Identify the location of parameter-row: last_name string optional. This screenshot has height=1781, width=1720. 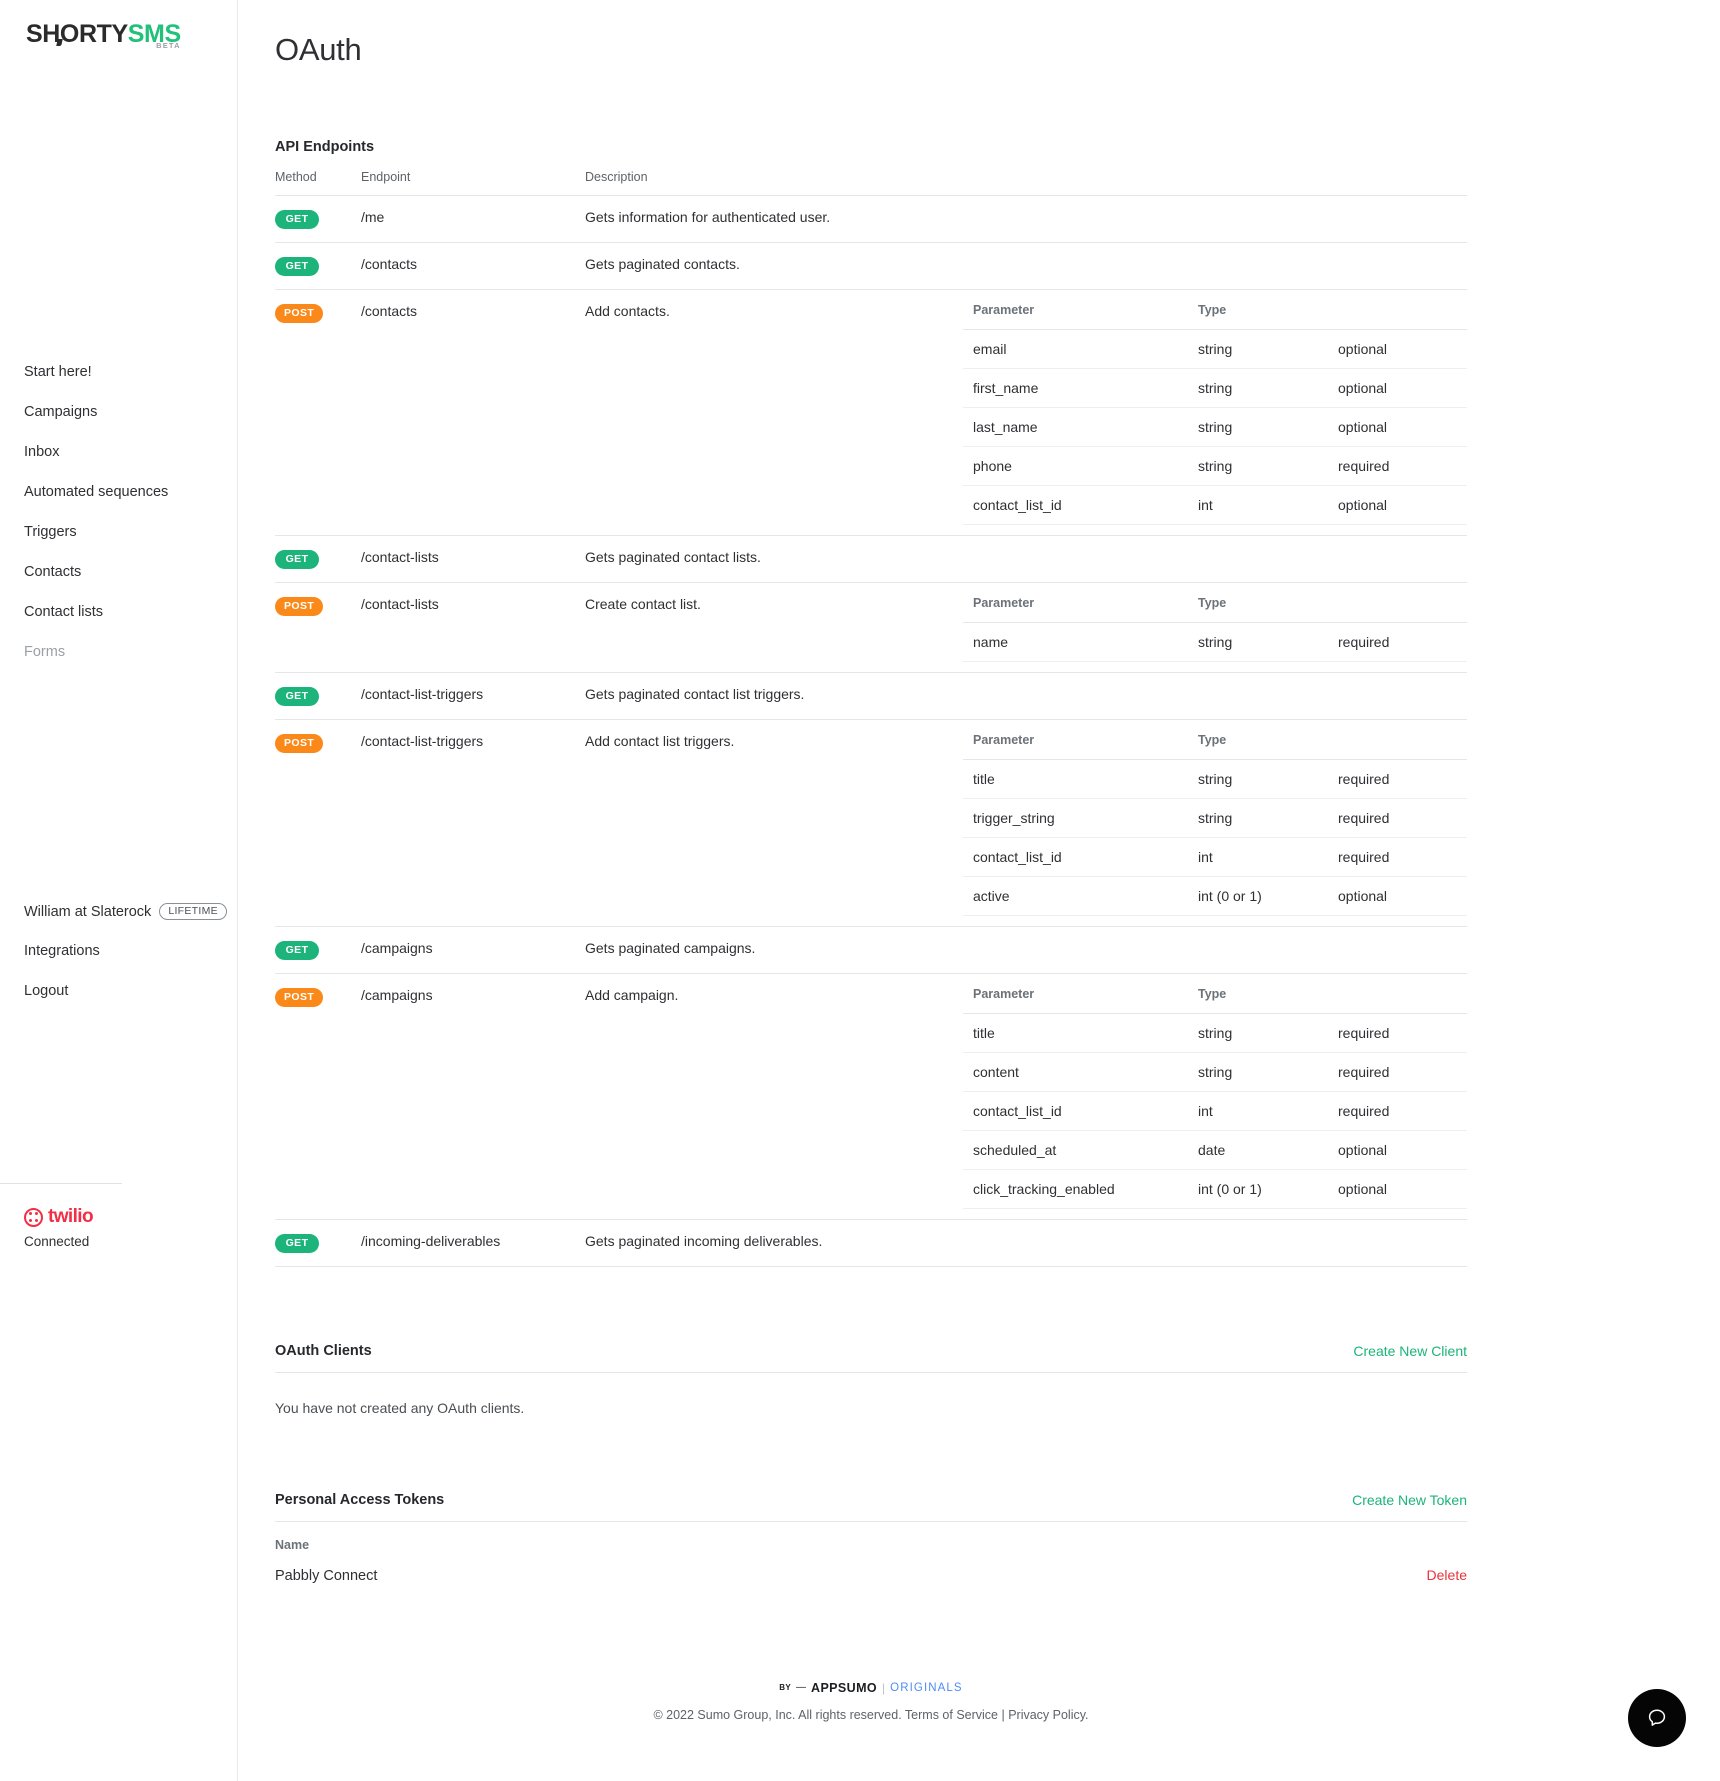
(1215, 427).